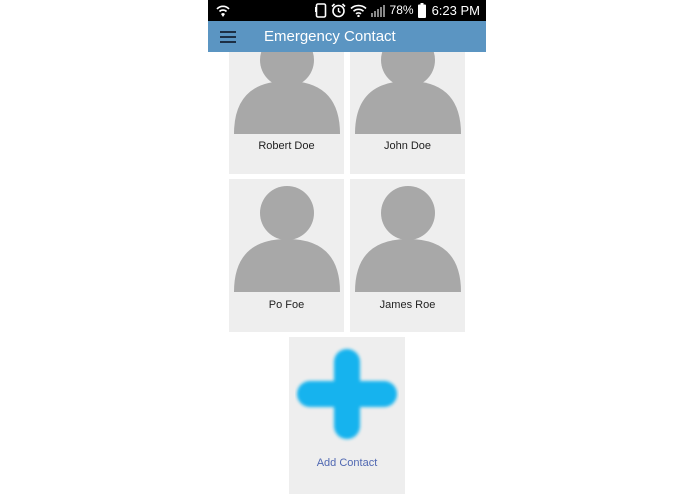 The image size is (695, 494). I want to click on plus-icon, so click(347, 394).